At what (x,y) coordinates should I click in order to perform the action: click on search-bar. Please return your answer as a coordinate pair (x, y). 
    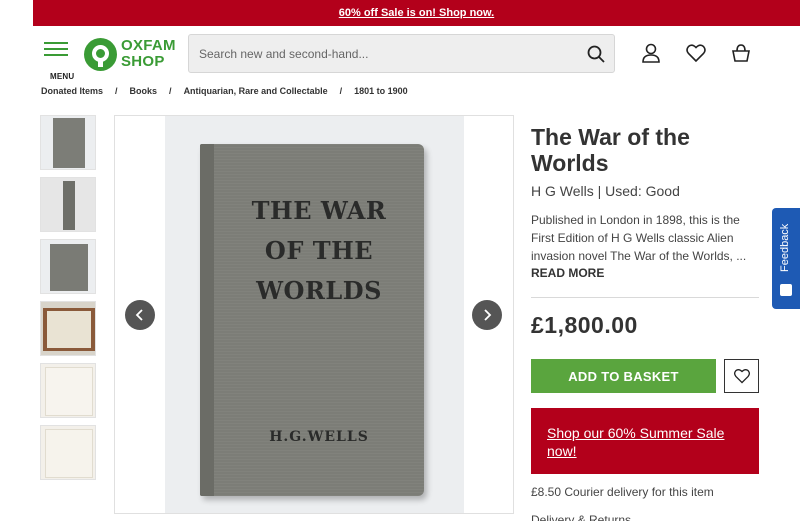
    Looking at the image, I should click on (401, 53).